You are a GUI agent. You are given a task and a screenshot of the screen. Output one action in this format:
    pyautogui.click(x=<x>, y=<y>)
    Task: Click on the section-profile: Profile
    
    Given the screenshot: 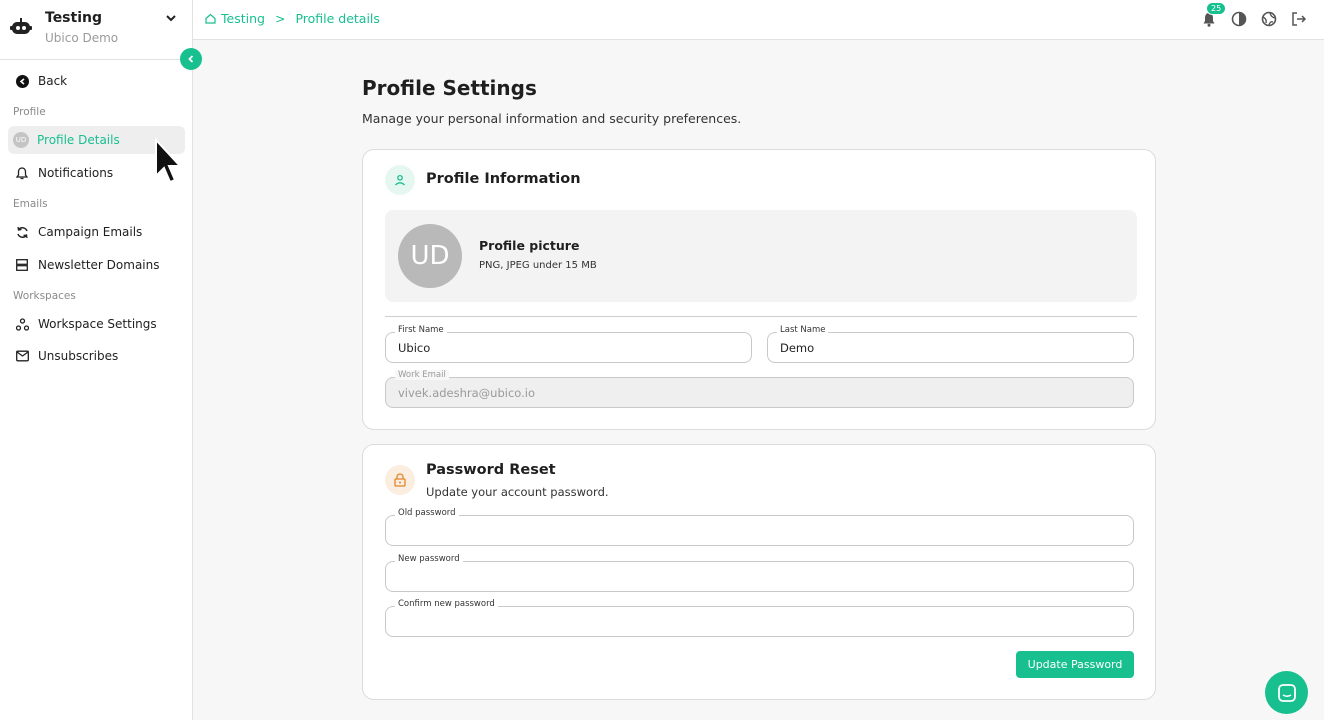 What is the action you would take?
    pyautogui.click(x=29, y=112)
    